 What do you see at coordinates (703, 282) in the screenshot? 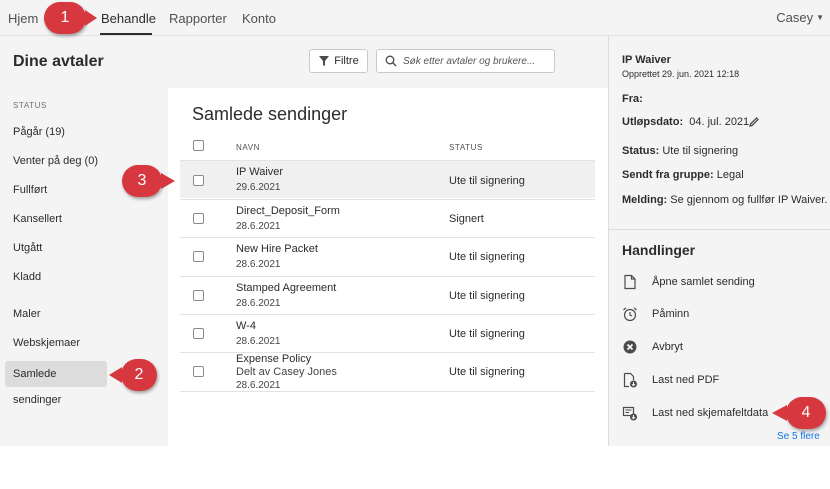
I see `action-label: Åpne samlet sending` at bounding box center [703, 282].